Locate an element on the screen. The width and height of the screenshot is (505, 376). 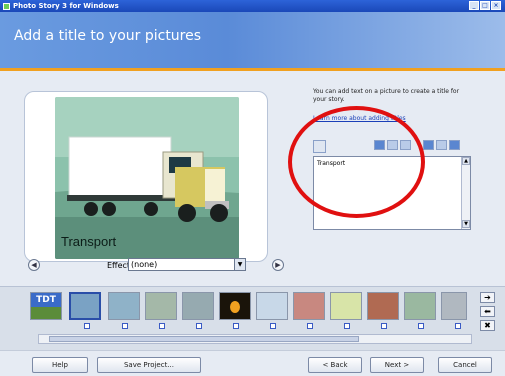
filmstrip-scrollbar is located at coordinates (255, 339).